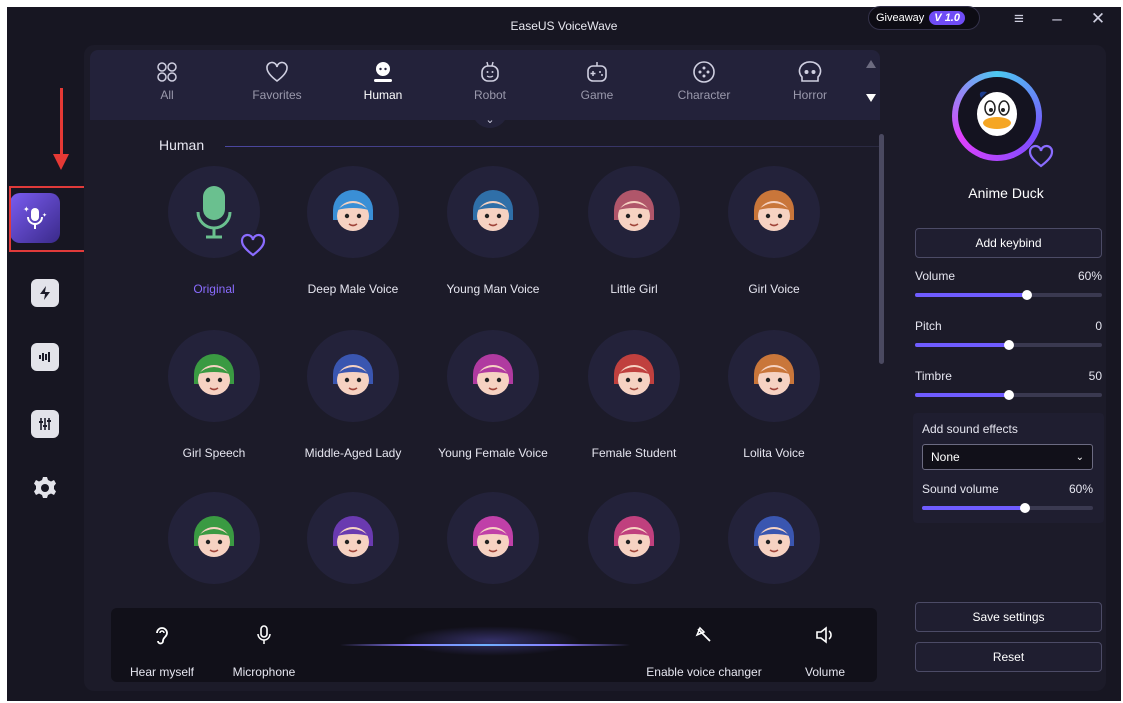 Image resolution: width=1123 pixels, height=703 pixels. Describe the element at coordinates (353, 395) in the screenshot. I see `voice-card: Middle-Aged Lady` at that location.